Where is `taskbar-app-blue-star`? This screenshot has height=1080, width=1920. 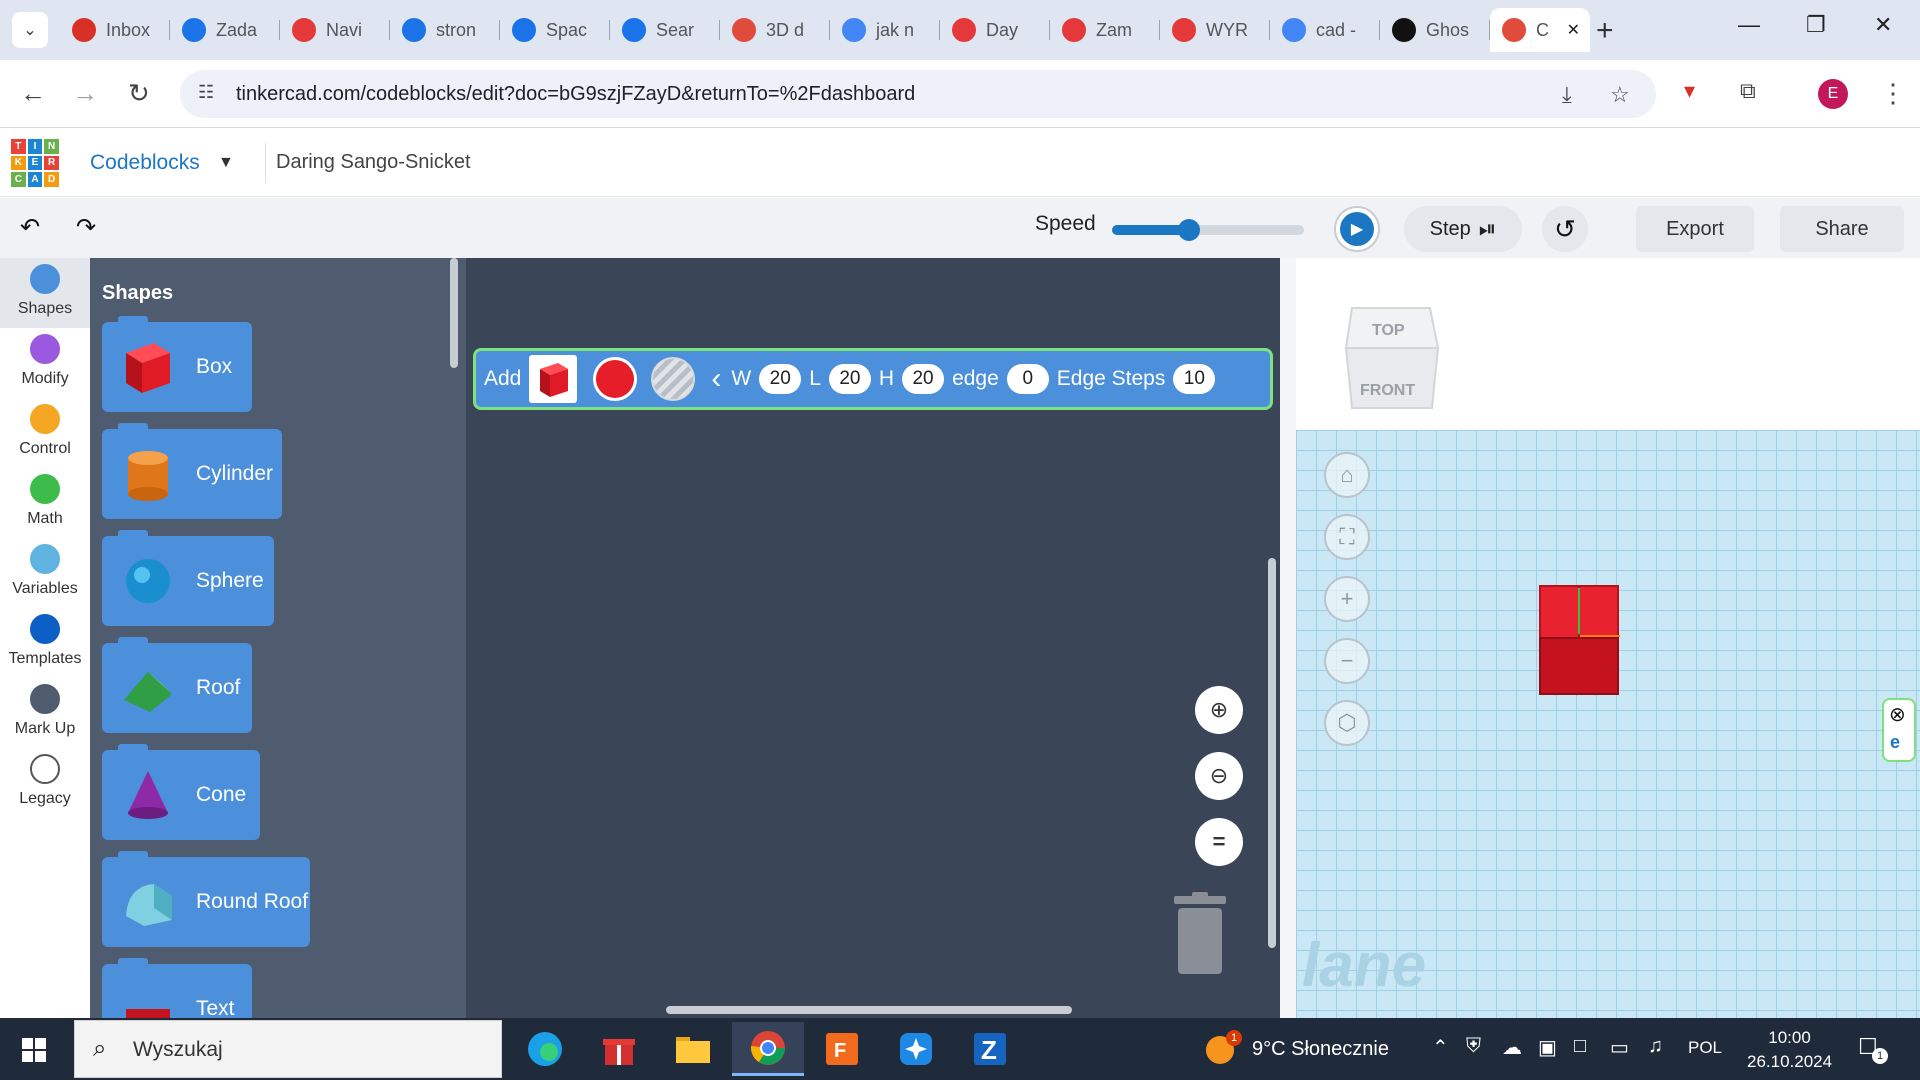 taskbar-app-blue-star is located at coordinates (916, 1049).